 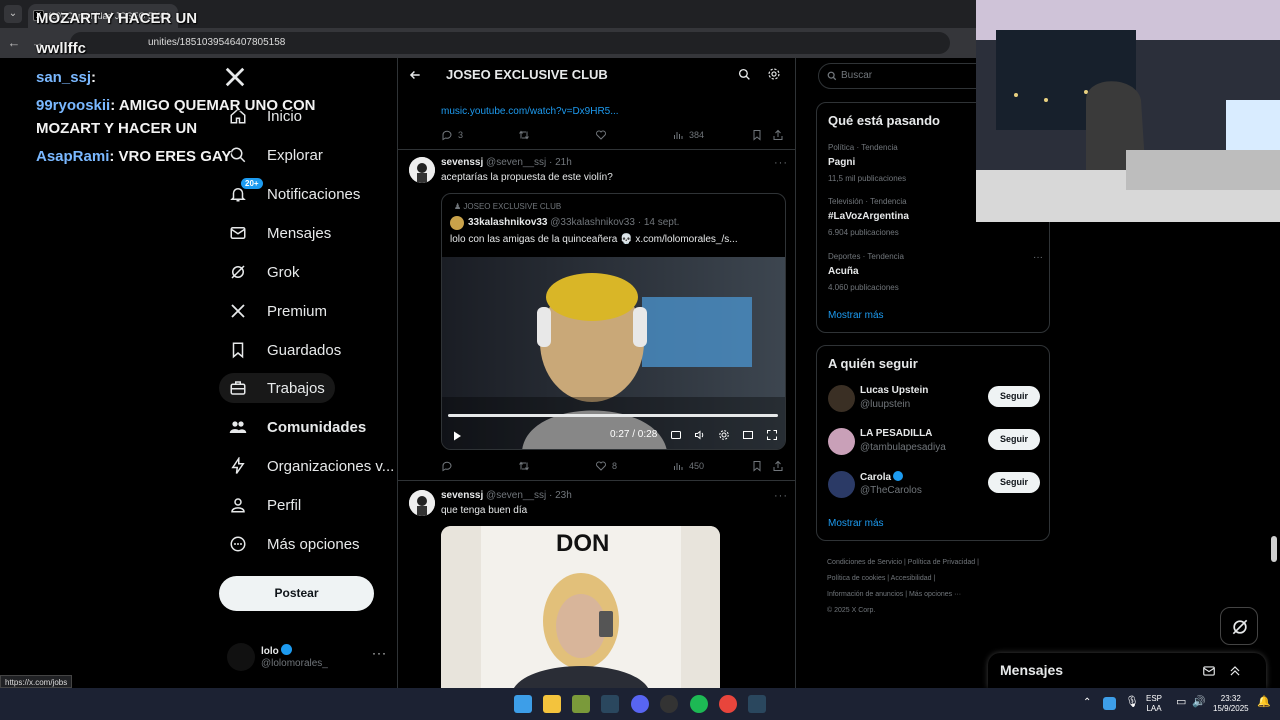 What do you see at coordinates (314, 194) in the screenshot?
I see `nav-label: Notificaciones` at bounding box center [314, 194].